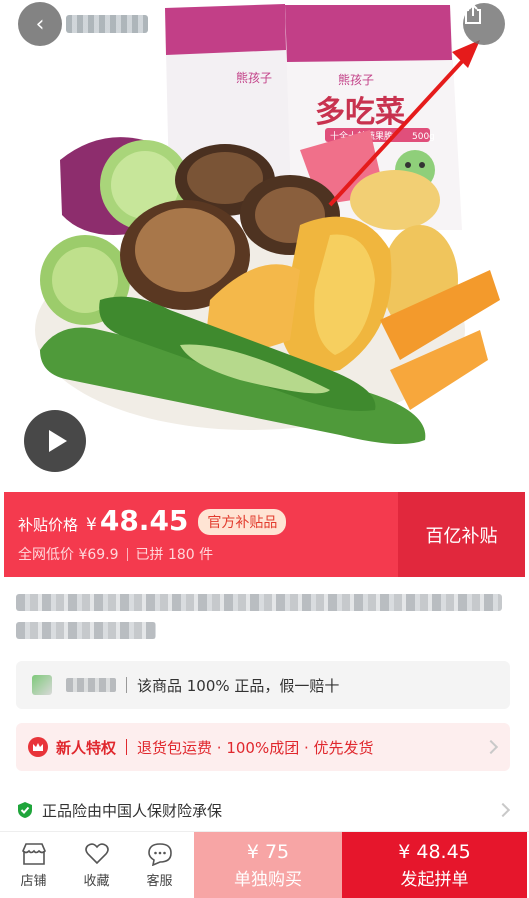 The height and width of the screenshot is (898, 529). I want to click on chevron-left-icon: ‹, so click(40, 24).